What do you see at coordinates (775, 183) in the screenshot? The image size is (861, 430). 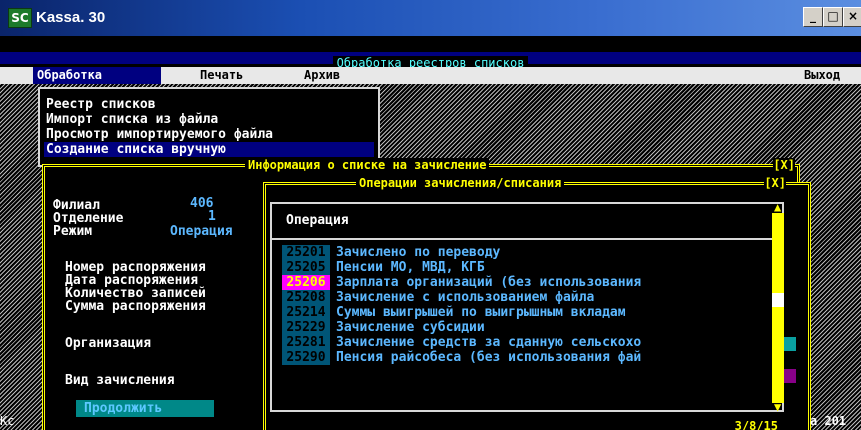 I see `operations-dialog-close-button: [X]` at bounding box center [775, 183].